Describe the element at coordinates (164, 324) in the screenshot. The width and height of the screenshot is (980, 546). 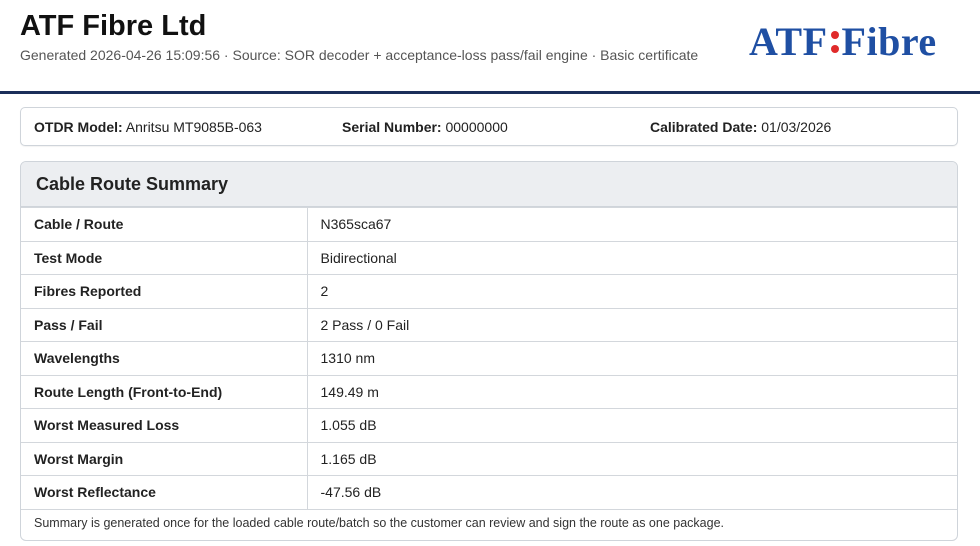
I see `row-label: Pass / Fail` at that location.